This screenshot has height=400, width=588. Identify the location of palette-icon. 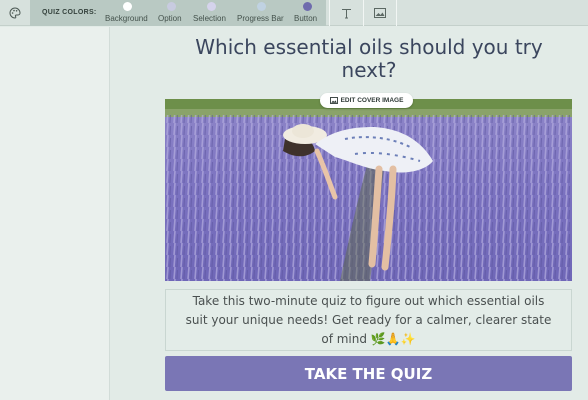
(15, 13).